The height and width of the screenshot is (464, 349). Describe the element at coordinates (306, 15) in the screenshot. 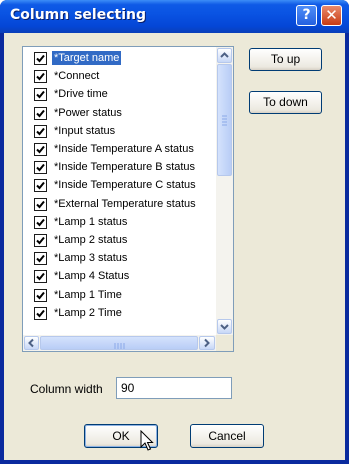

I see `help-button: ?` at that location.